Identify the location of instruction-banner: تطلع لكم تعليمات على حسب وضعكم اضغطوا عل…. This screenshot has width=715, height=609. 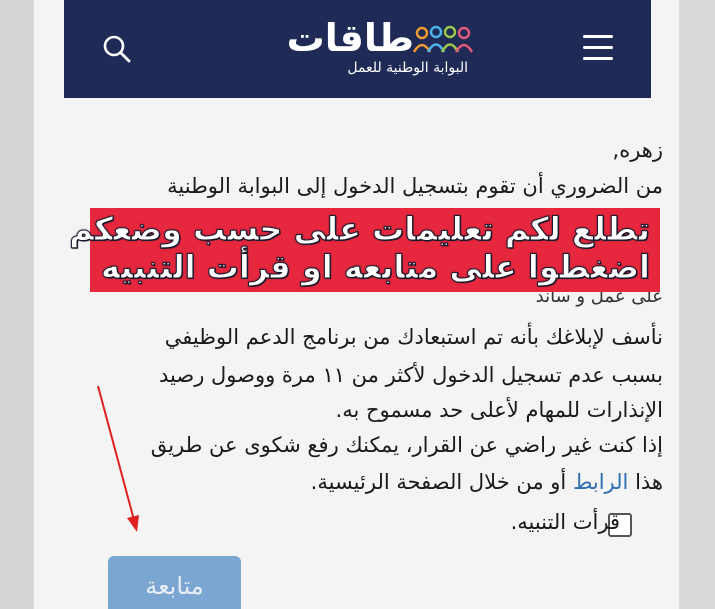
(364, 250).